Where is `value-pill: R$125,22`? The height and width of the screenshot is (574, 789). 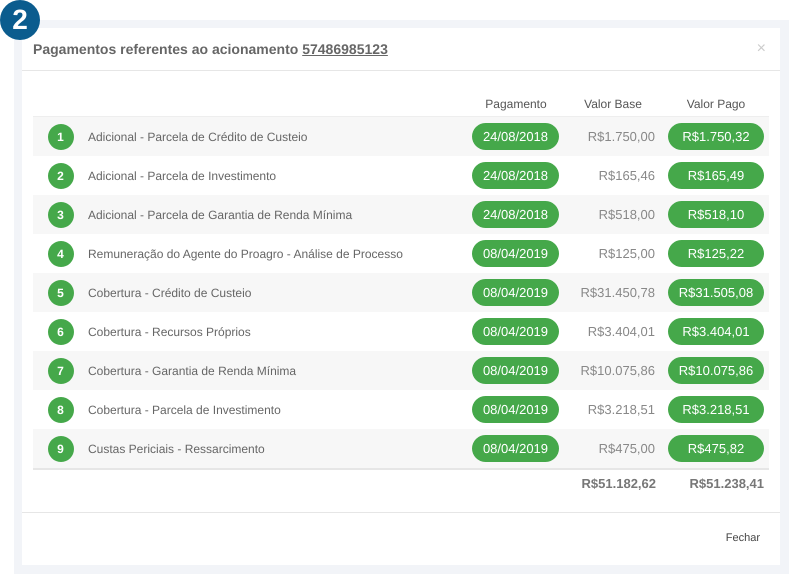
value-pill: R$125,22 is located at coordinates (716, 253).